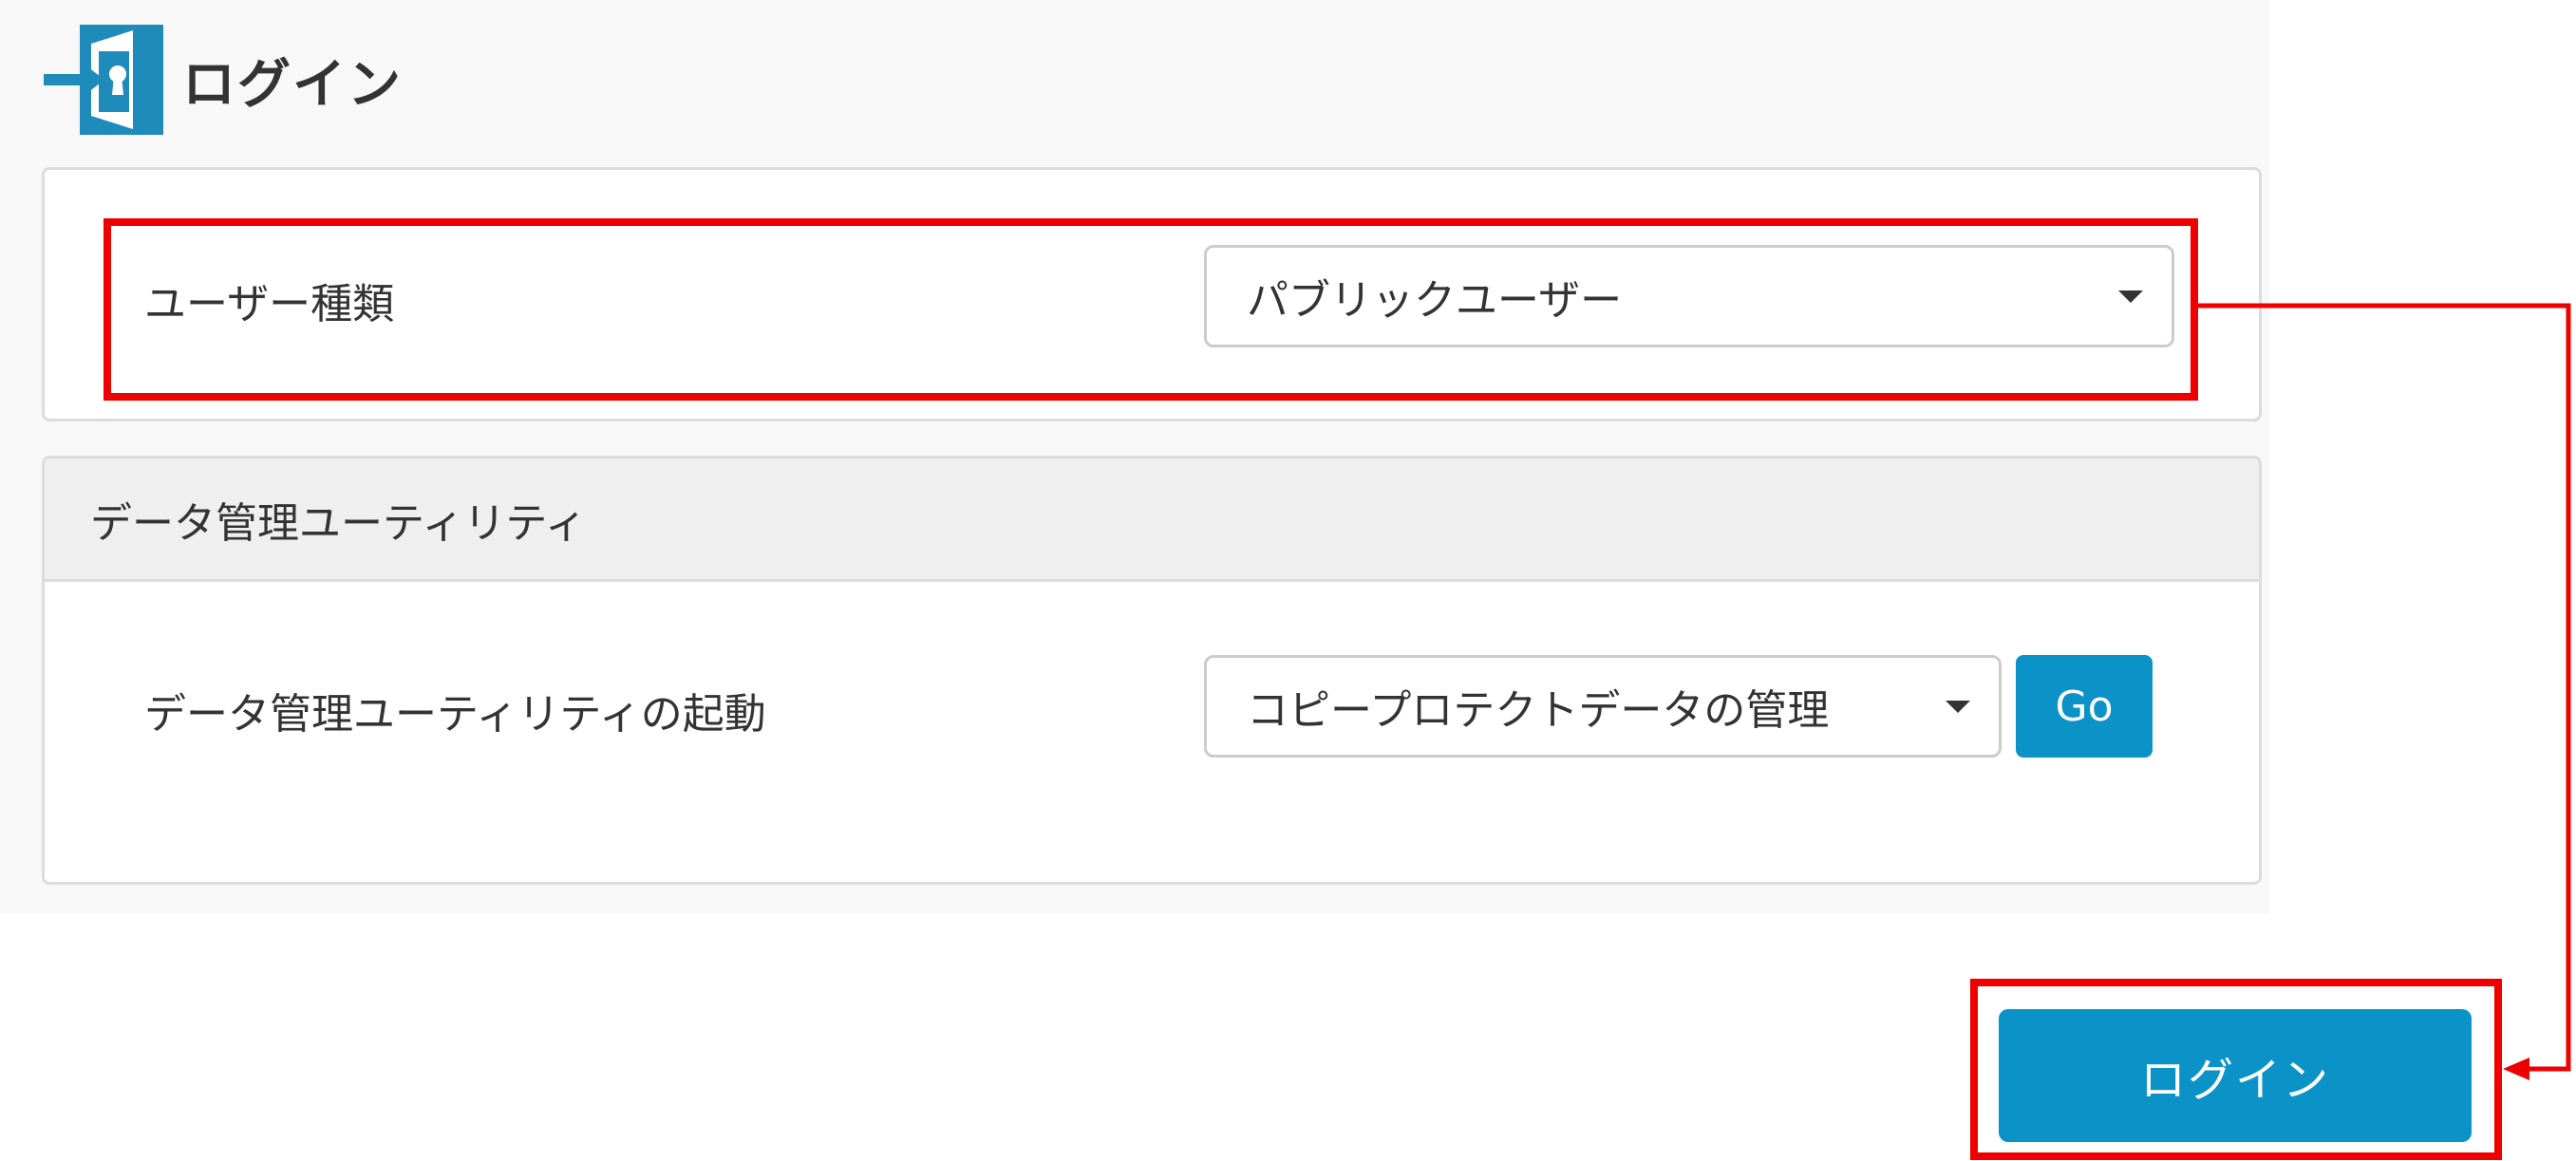 This screenshot has height=1161, width=2576. What do you see at coordinates (1958, 707) in the screenshot?
I see `chevron-down-icon` at bounding box center [1958, 707].